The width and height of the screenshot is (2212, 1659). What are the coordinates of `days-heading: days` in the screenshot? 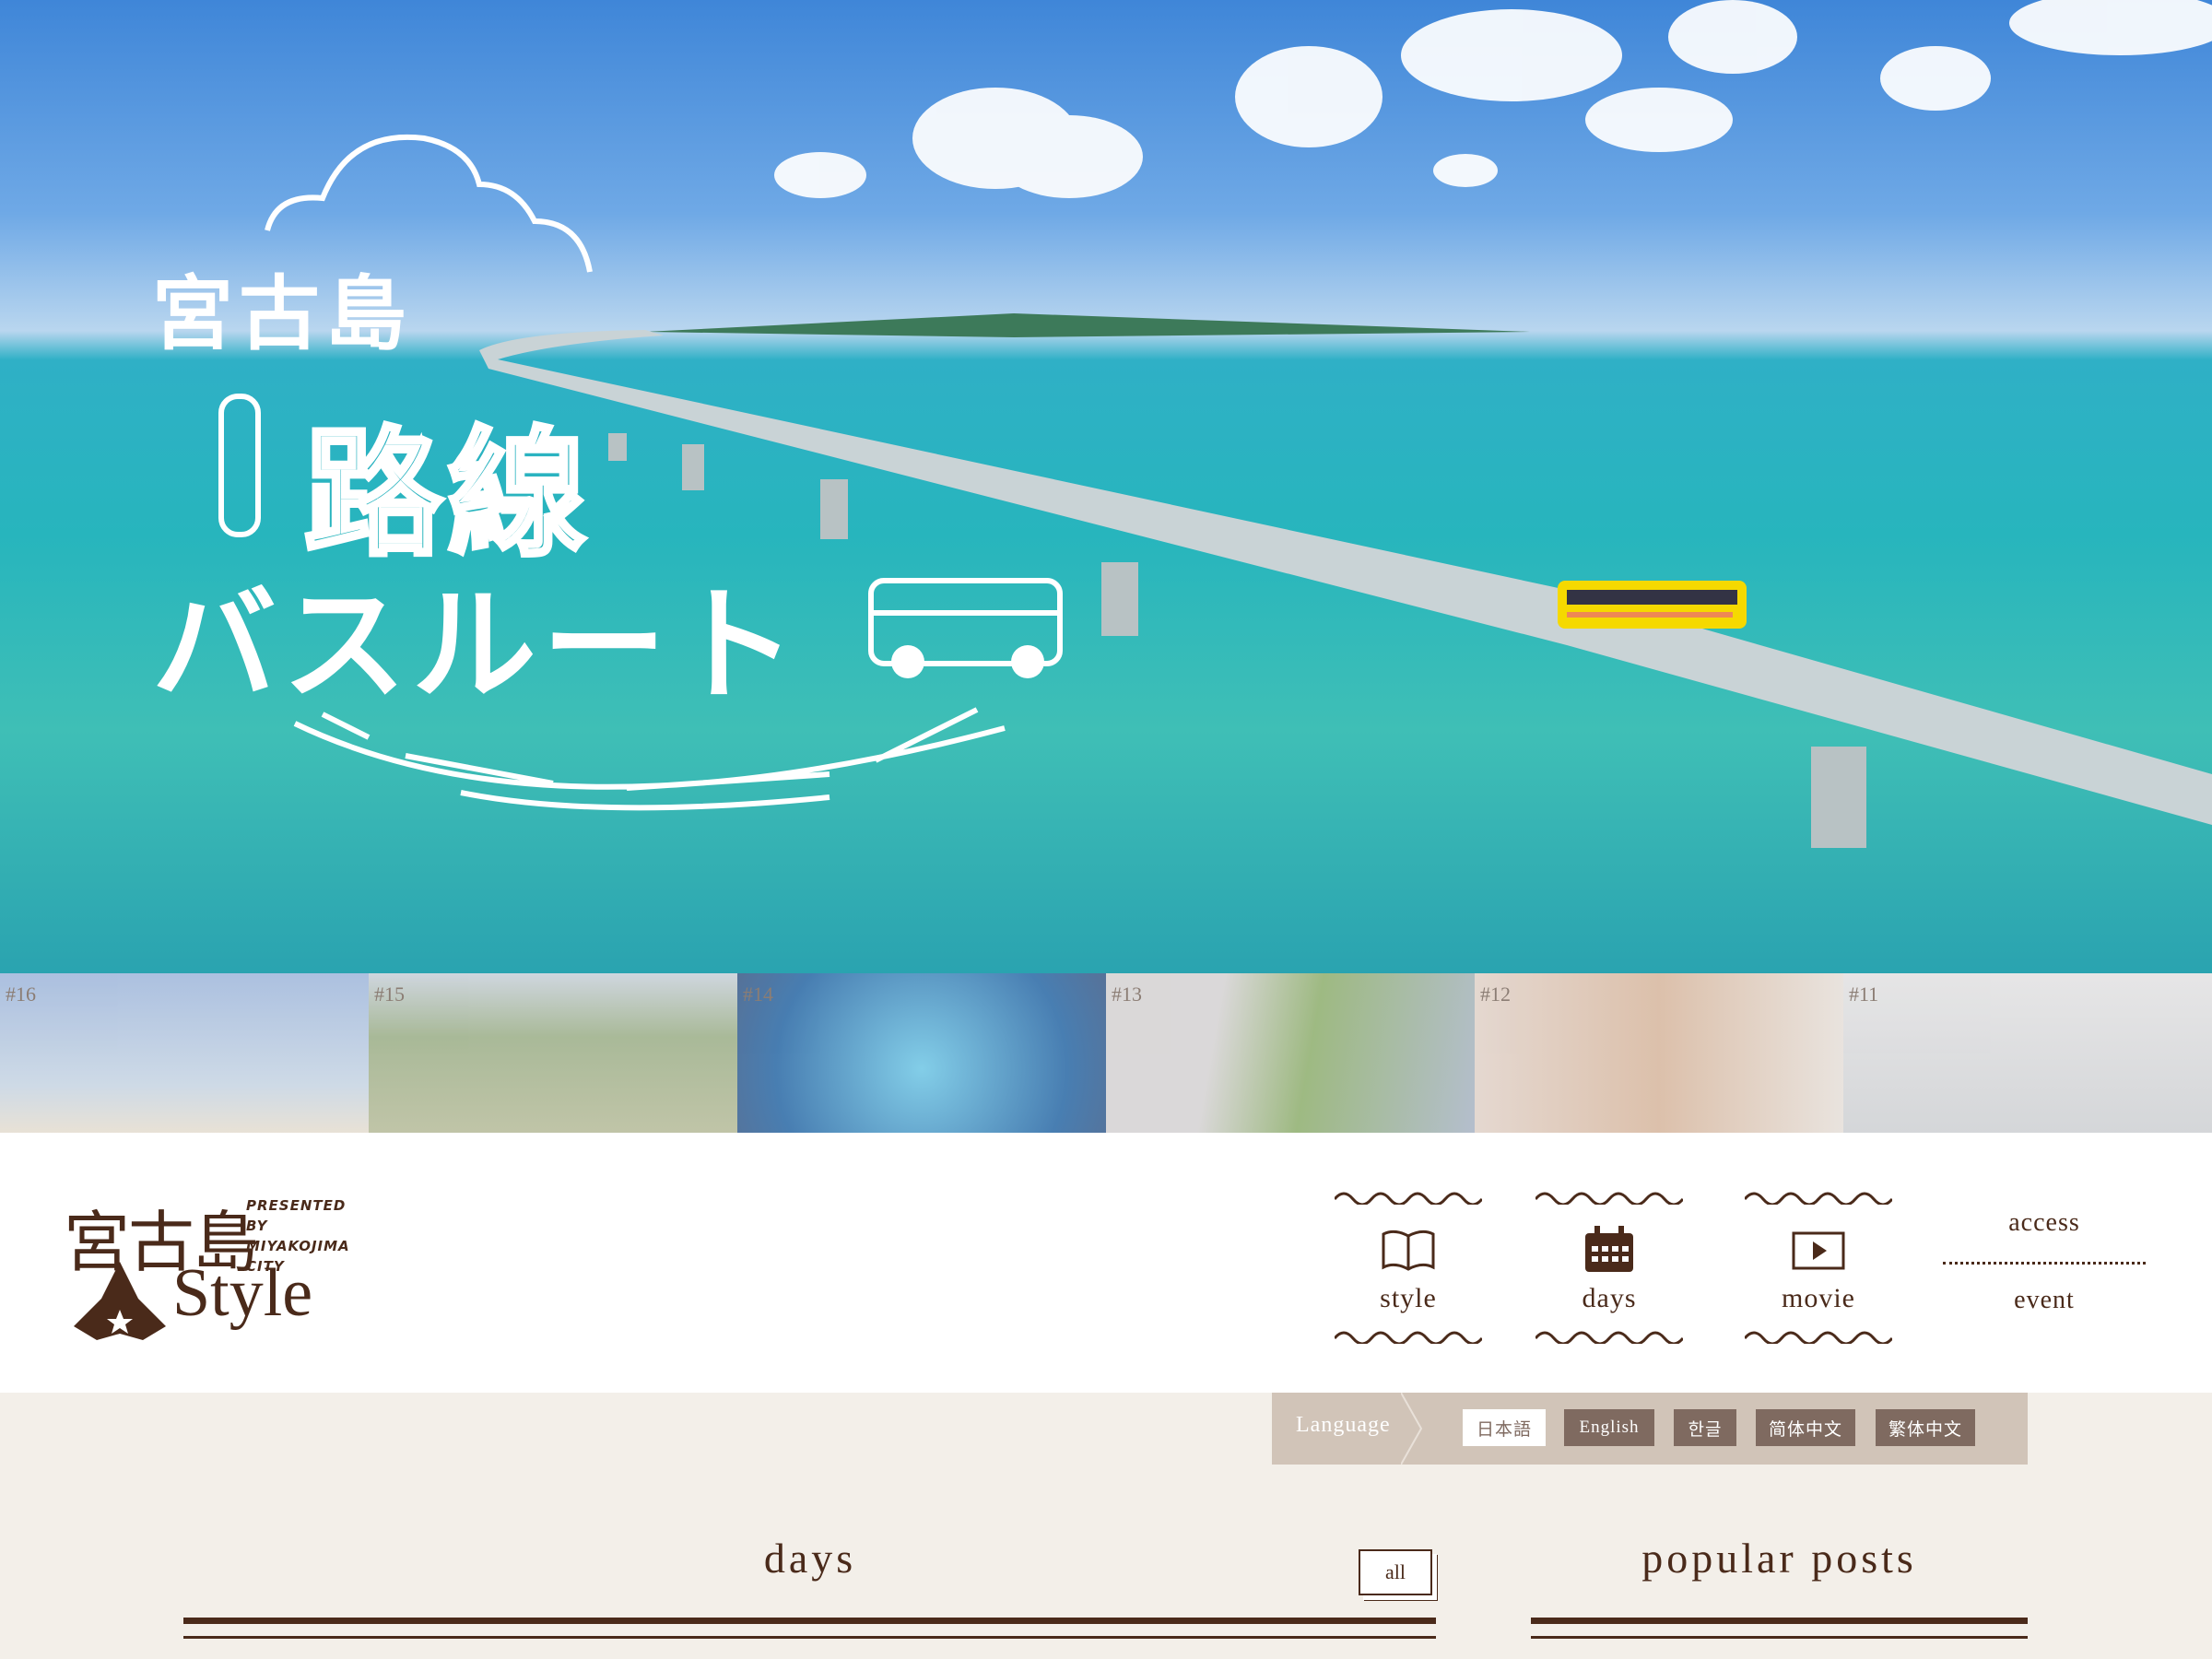 It's located at (810, 1558).